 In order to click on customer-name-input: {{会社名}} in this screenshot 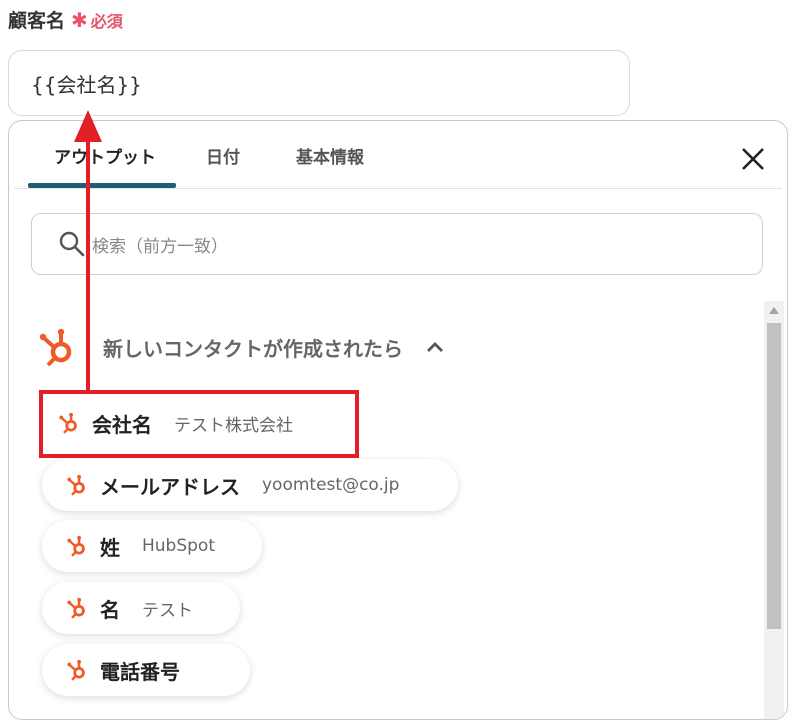, I will do `click(319, 83)`.